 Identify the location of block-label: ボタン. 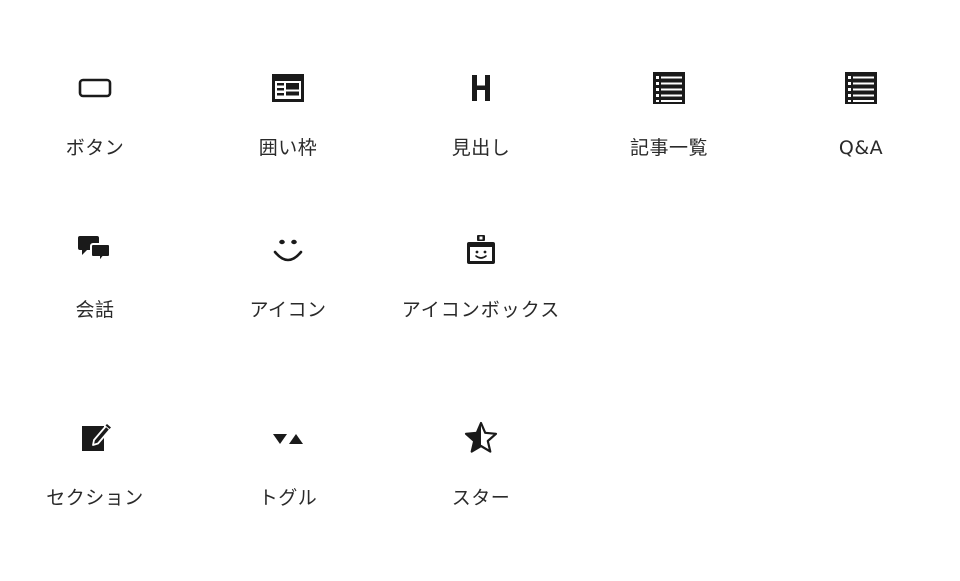
(95, 148).